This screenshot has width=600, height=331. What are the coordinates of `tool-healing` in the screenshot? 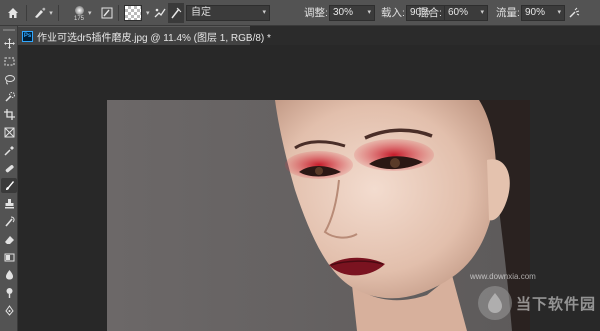 It's located at (9, 168).